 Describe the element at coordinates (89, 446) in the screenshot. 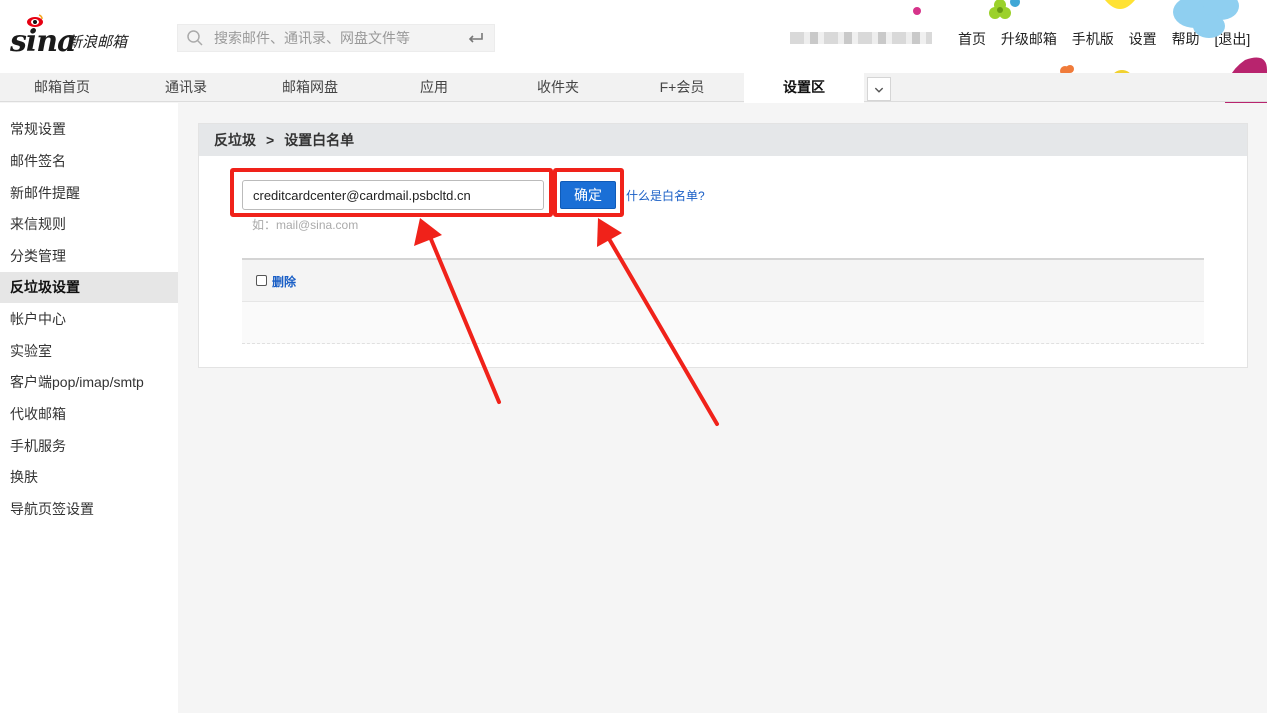

I see `sidebar-item-mobile-service: 手机服务` at that location.